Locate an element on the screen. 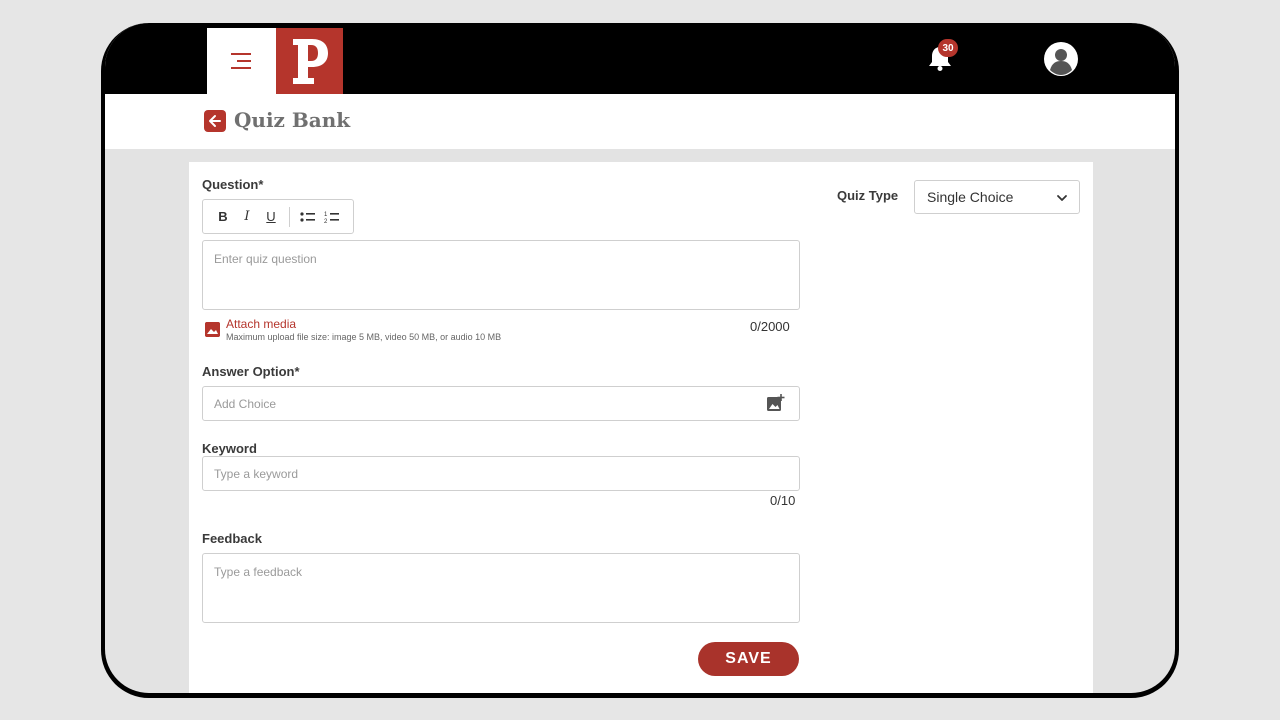 The image size is (1280, 720). back-button is located at coordinates (215, 121).